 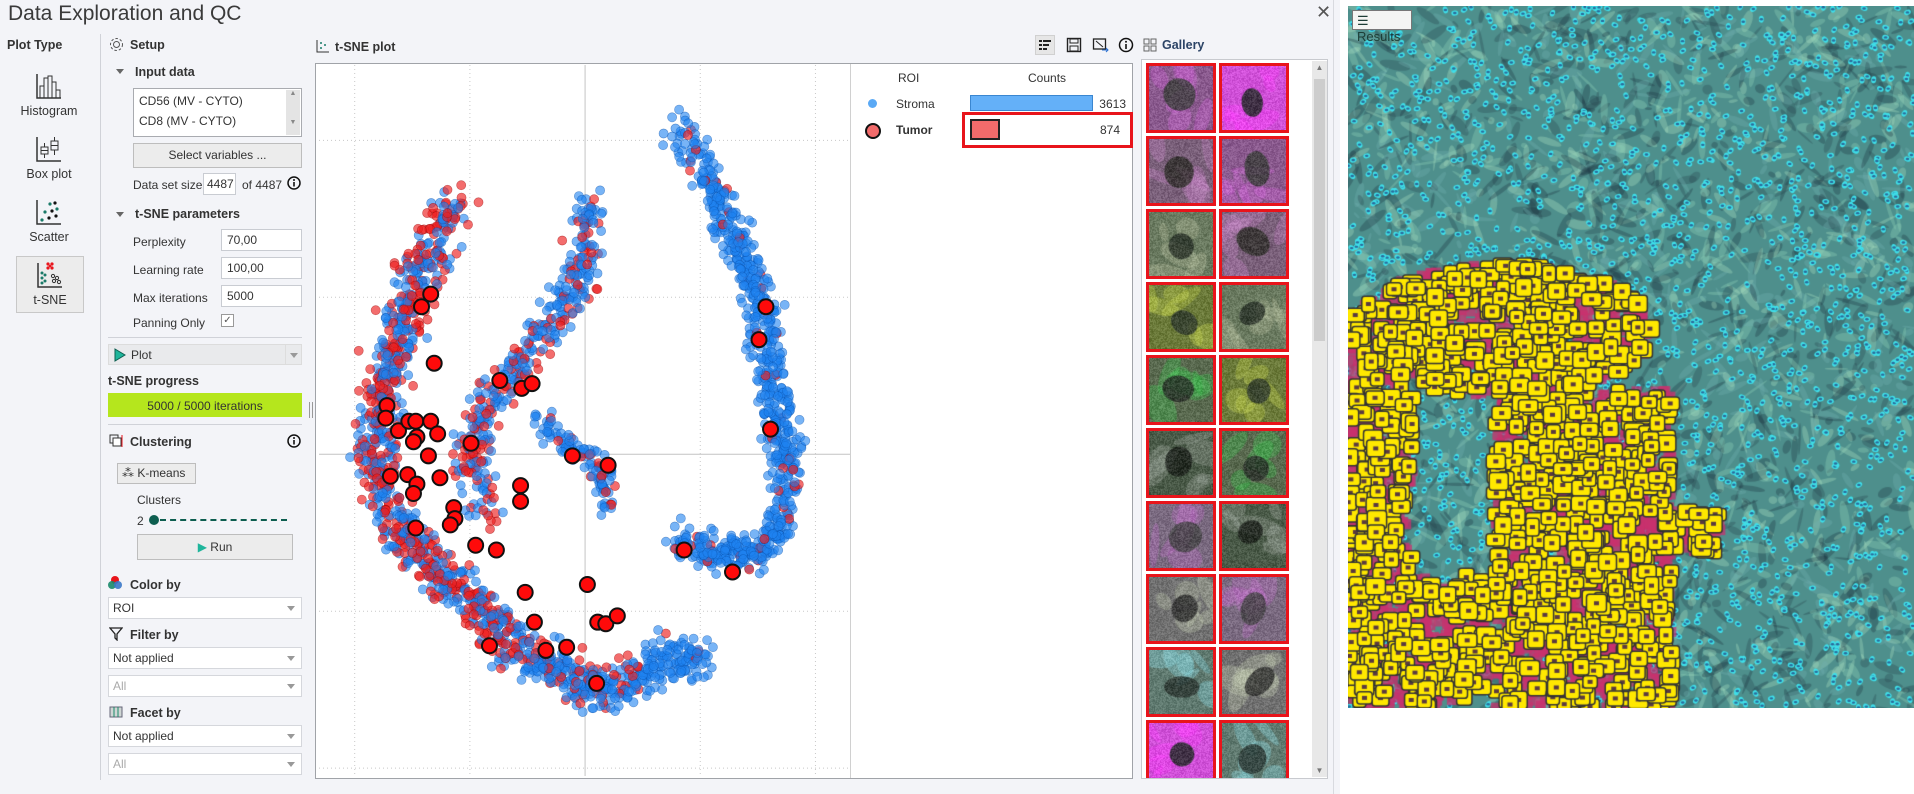 I want to click on splitter-handle, so click(x=311, y=410).